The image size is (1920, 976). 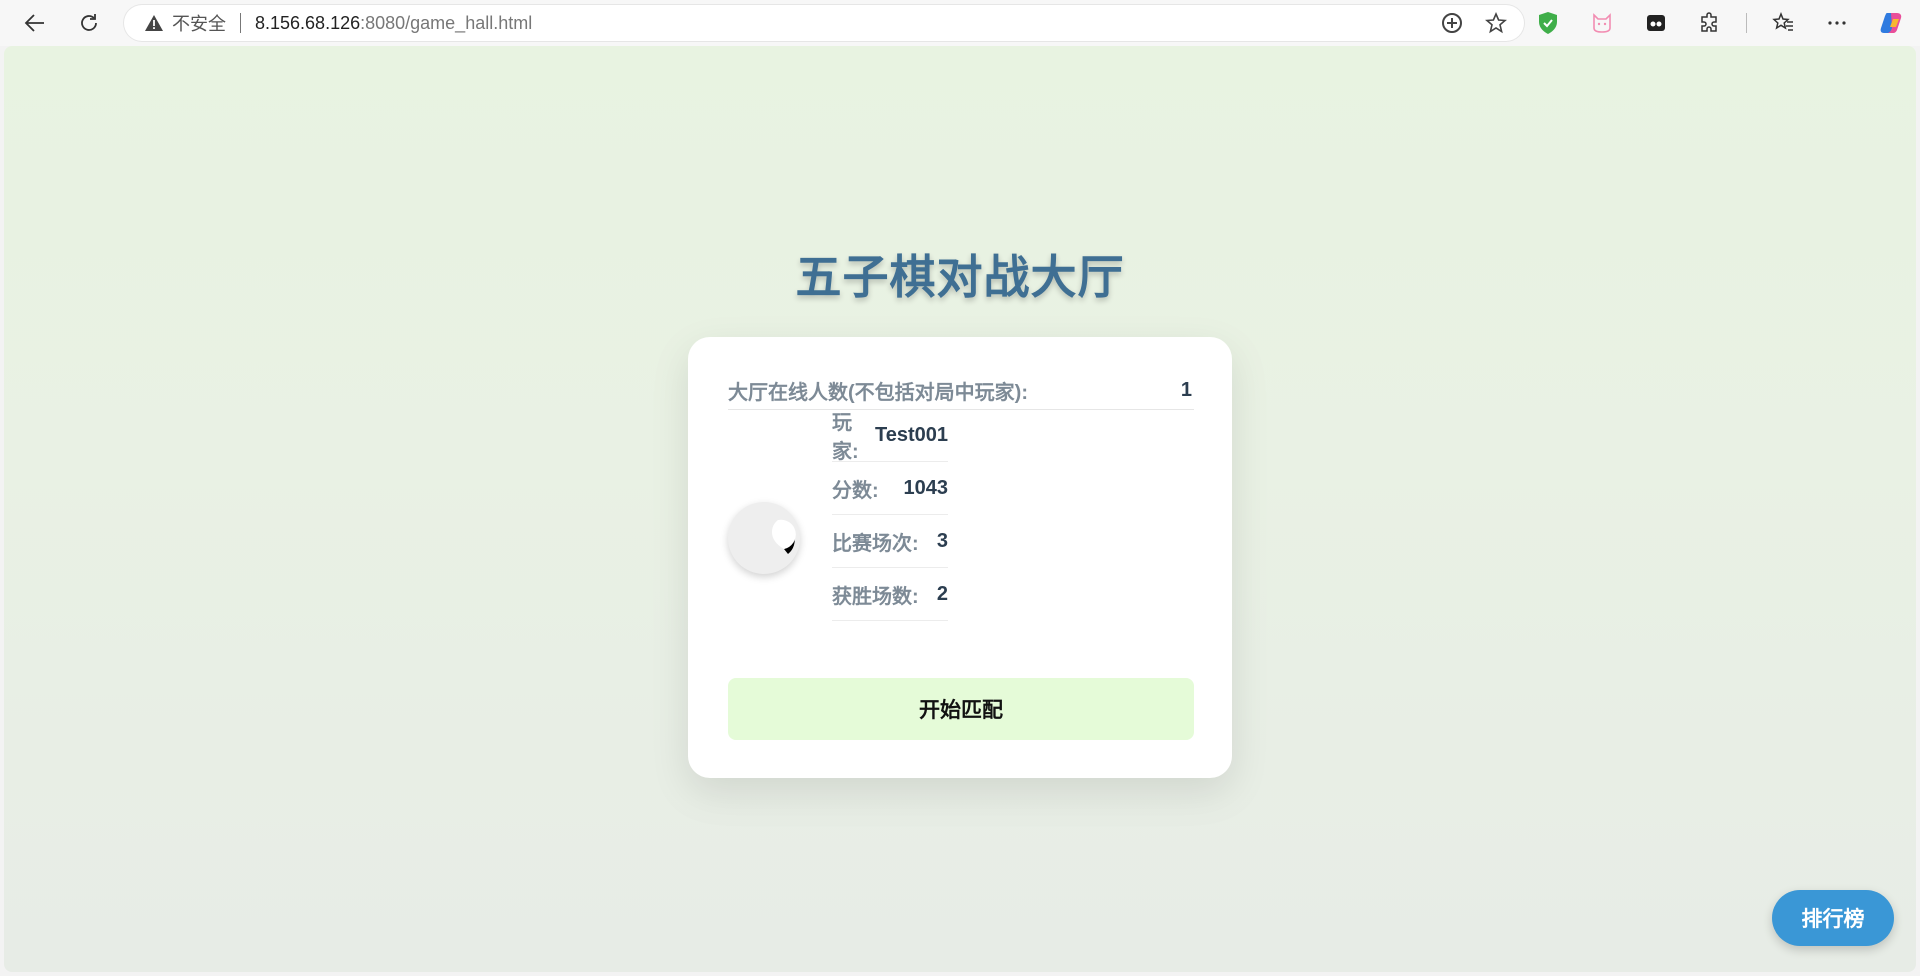 I want to click on player-name-row: 玩家: Test001, so click(x=890, y=436).